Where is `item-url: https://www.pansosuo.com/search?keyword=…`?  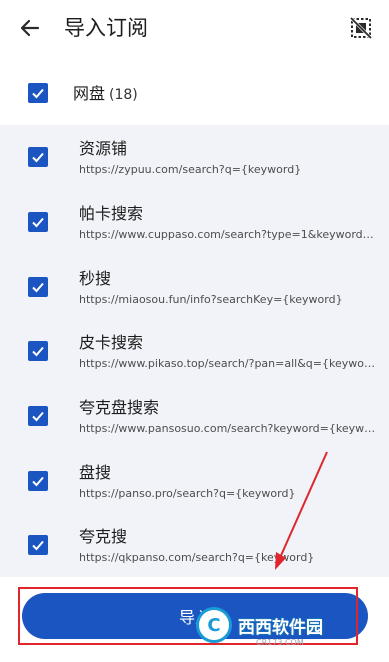 item-url: https://www.pansosuo.com/search?keyword=… is located at coordinates (229, 428).